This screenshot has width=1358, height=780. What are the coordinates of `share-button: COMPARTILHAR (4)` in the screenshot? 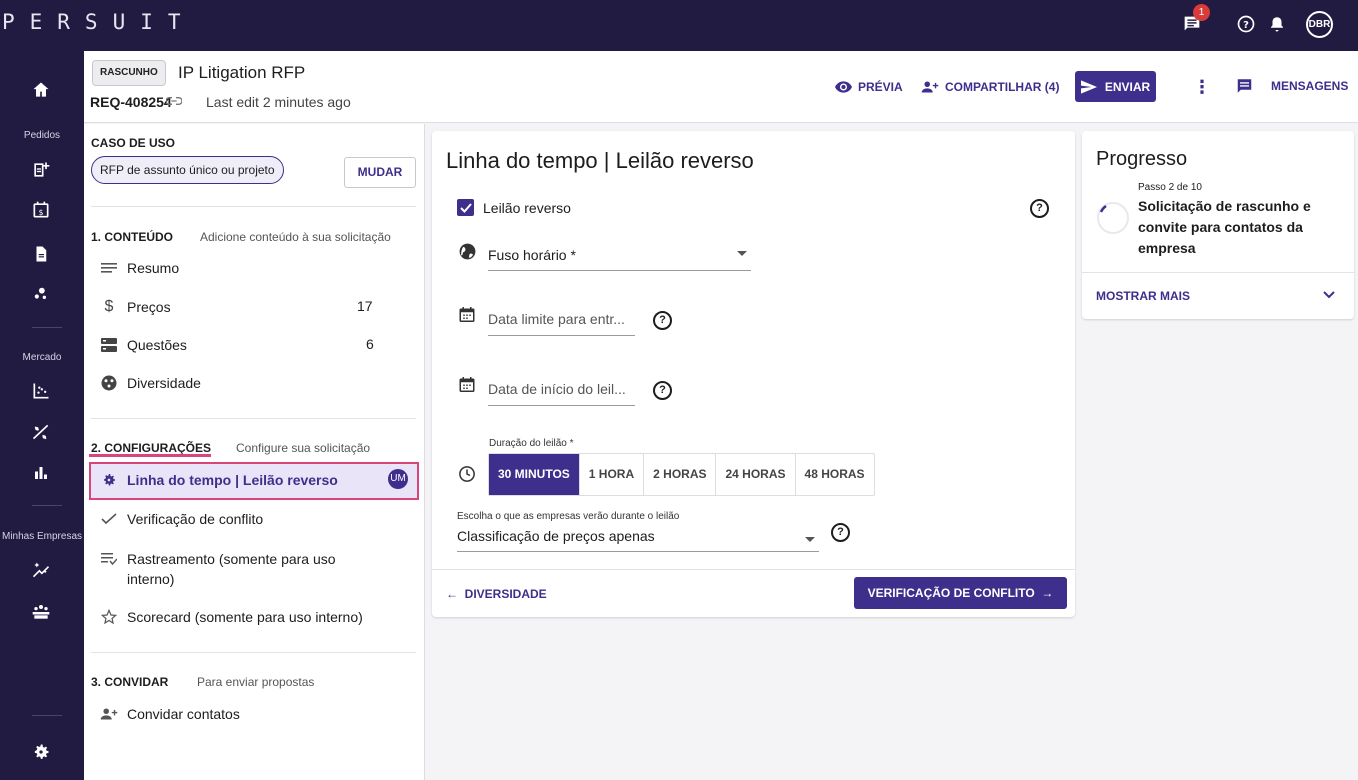 It's located at (990, 87).